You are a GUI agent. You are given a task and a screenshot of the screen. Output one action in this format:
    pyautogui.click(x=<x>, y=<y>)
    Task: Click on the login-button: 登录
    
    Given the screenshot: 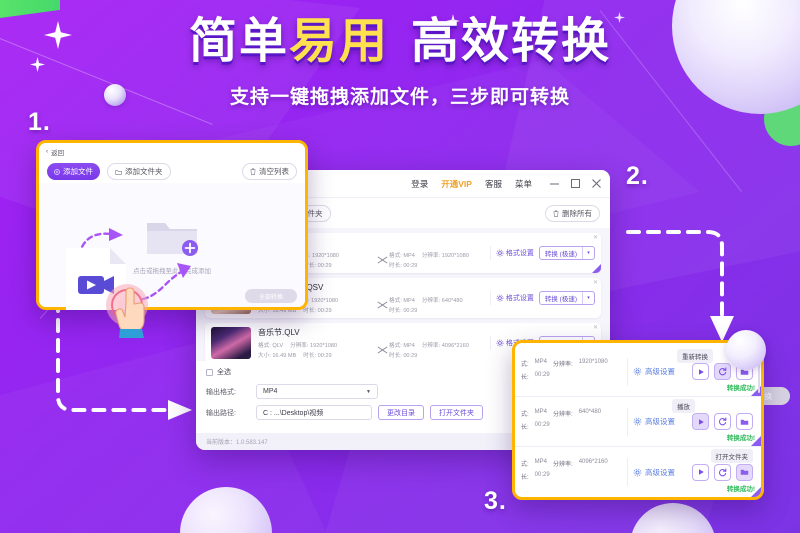 What is the action you would take?
    pyautogui.click(x=419, y=184)
    